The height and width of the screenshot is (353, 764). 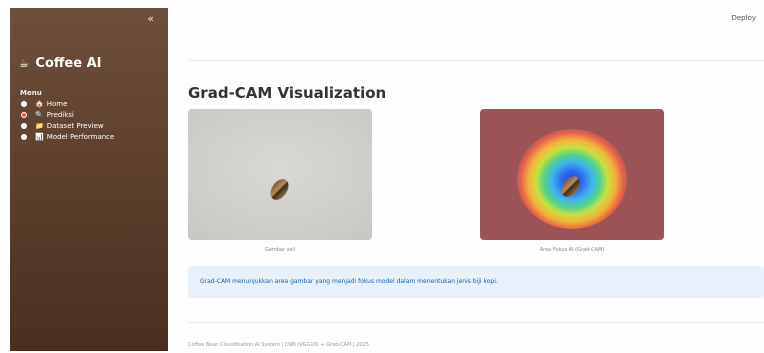 I want to click on folder-icon: 📁, so click(x=39, y=125).